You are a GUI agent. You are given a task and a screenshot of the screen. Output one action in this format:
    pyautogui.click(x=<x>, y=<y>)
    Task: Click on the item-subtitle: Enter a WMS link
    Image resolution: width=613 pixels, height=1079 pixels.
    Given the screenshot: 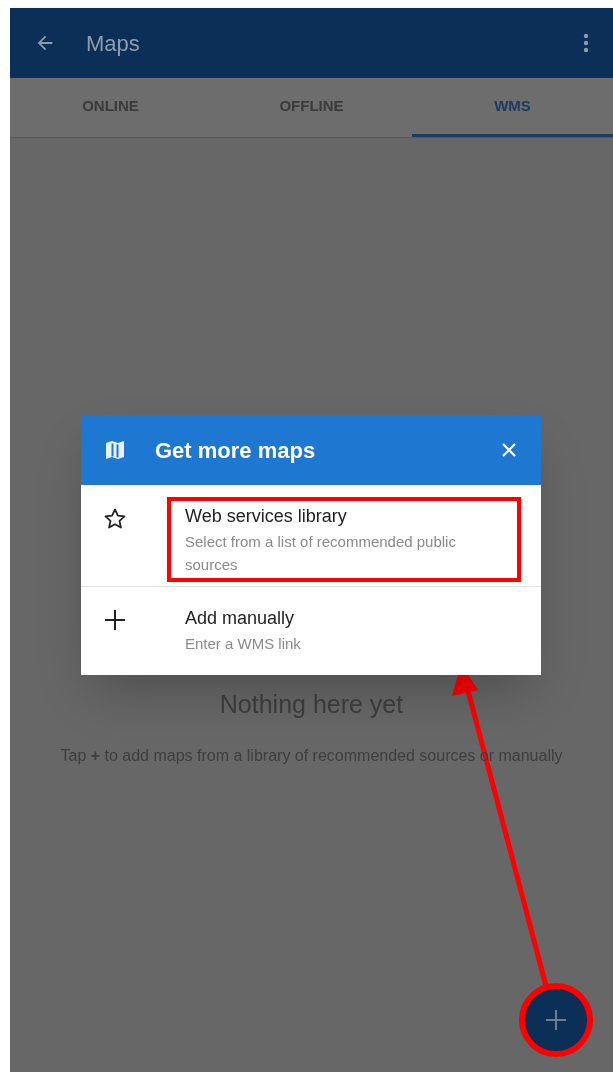 What is the action you would take?
    pyautogui.click(x=243, y=644)
    